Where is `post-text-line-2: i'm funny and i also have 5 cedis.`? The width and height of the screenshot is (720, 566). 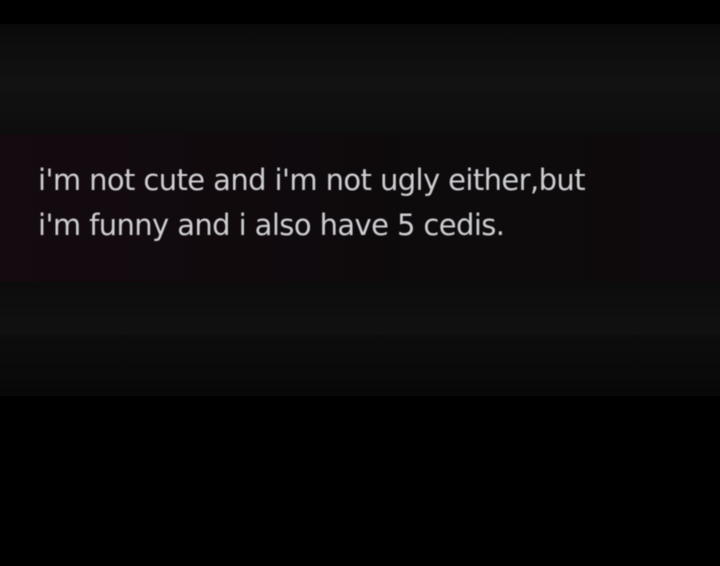
post-text-line-2: i'm funny and i also have 5 cedis. is located at coordinates (271, 225).